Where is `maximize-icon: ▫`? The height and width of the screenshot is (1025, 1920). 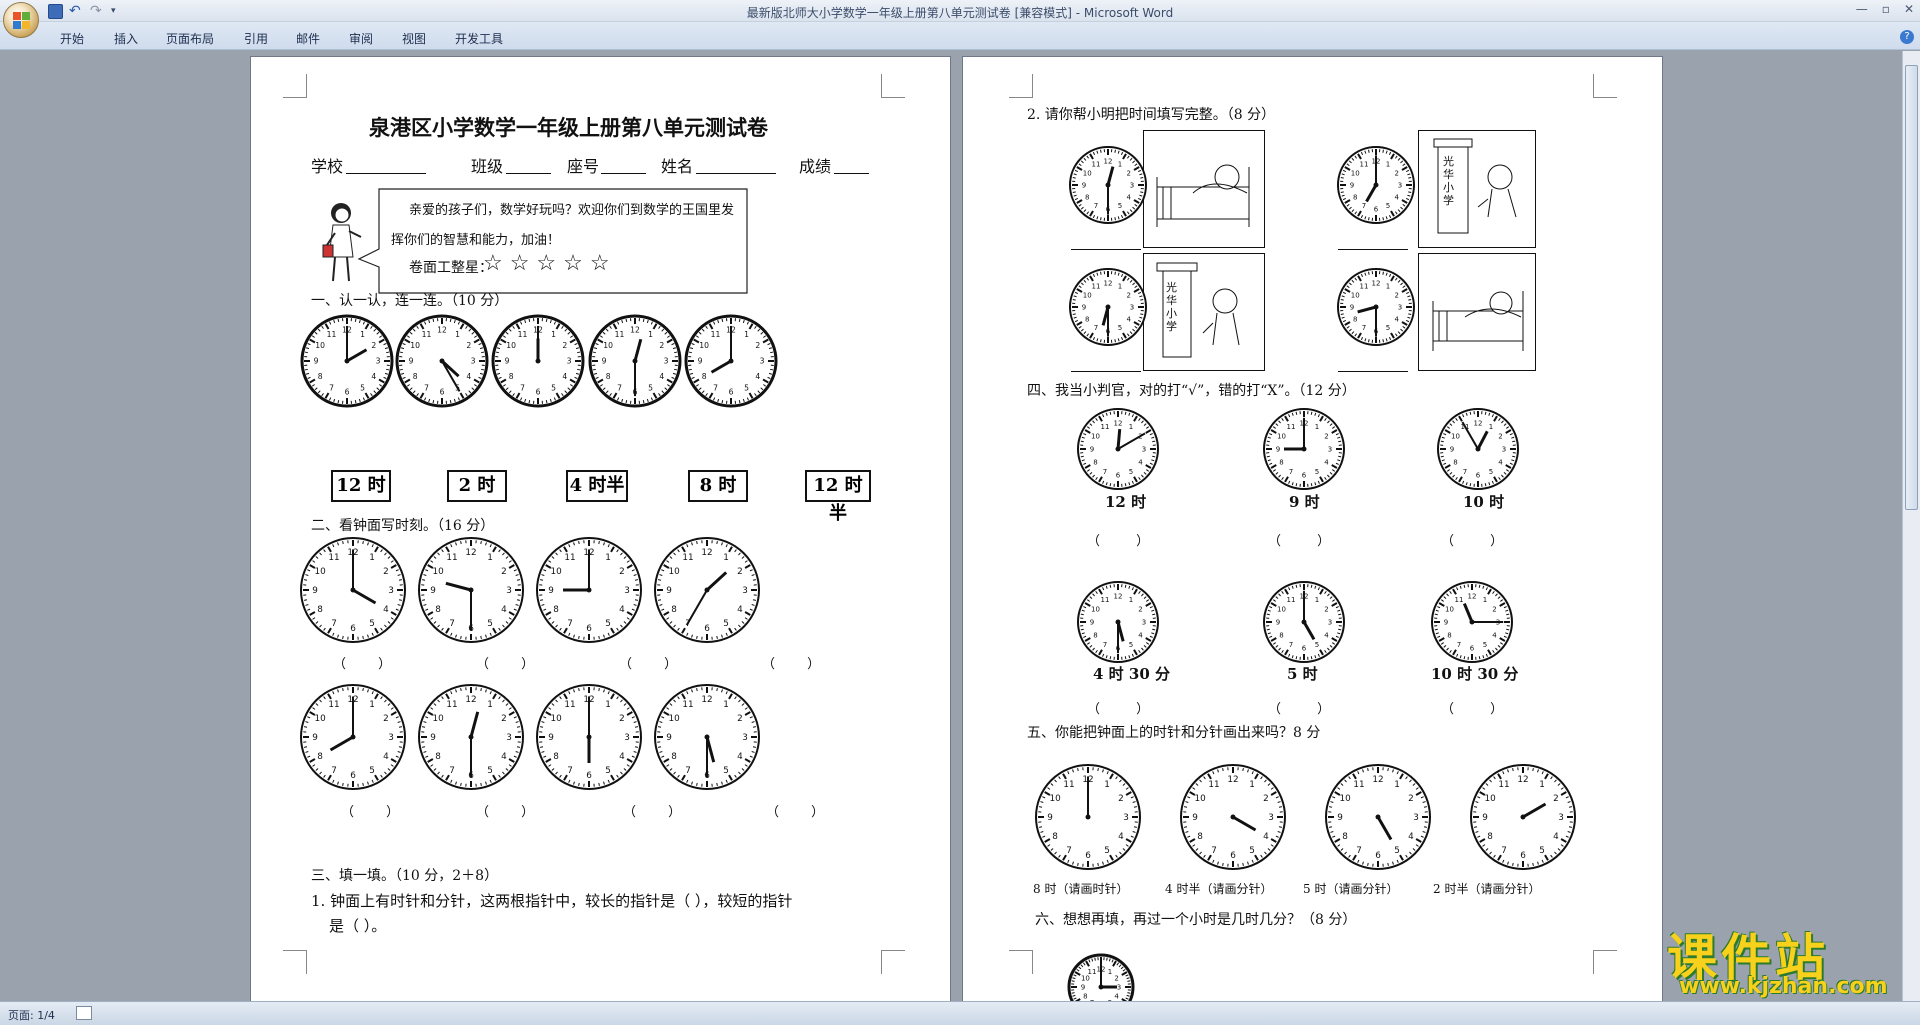 maximize-icon: ▫ is located at coordinates (1886, 9).